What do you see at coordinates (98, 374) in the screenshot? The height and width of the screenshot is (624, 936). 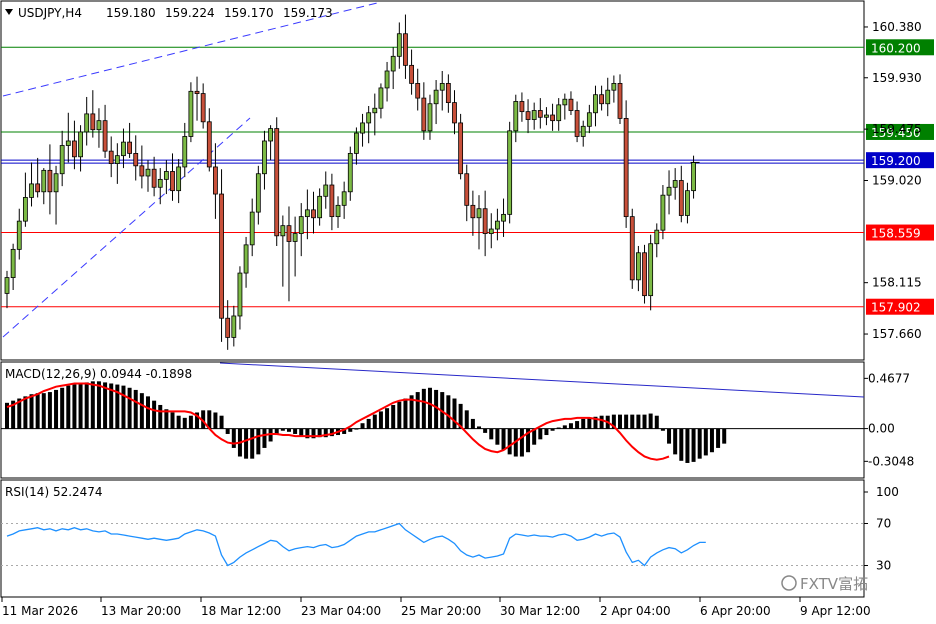 I see `macd-header: MACD(12,26,9) 0.0944 -0.1898` at bounding box center [98, 374].